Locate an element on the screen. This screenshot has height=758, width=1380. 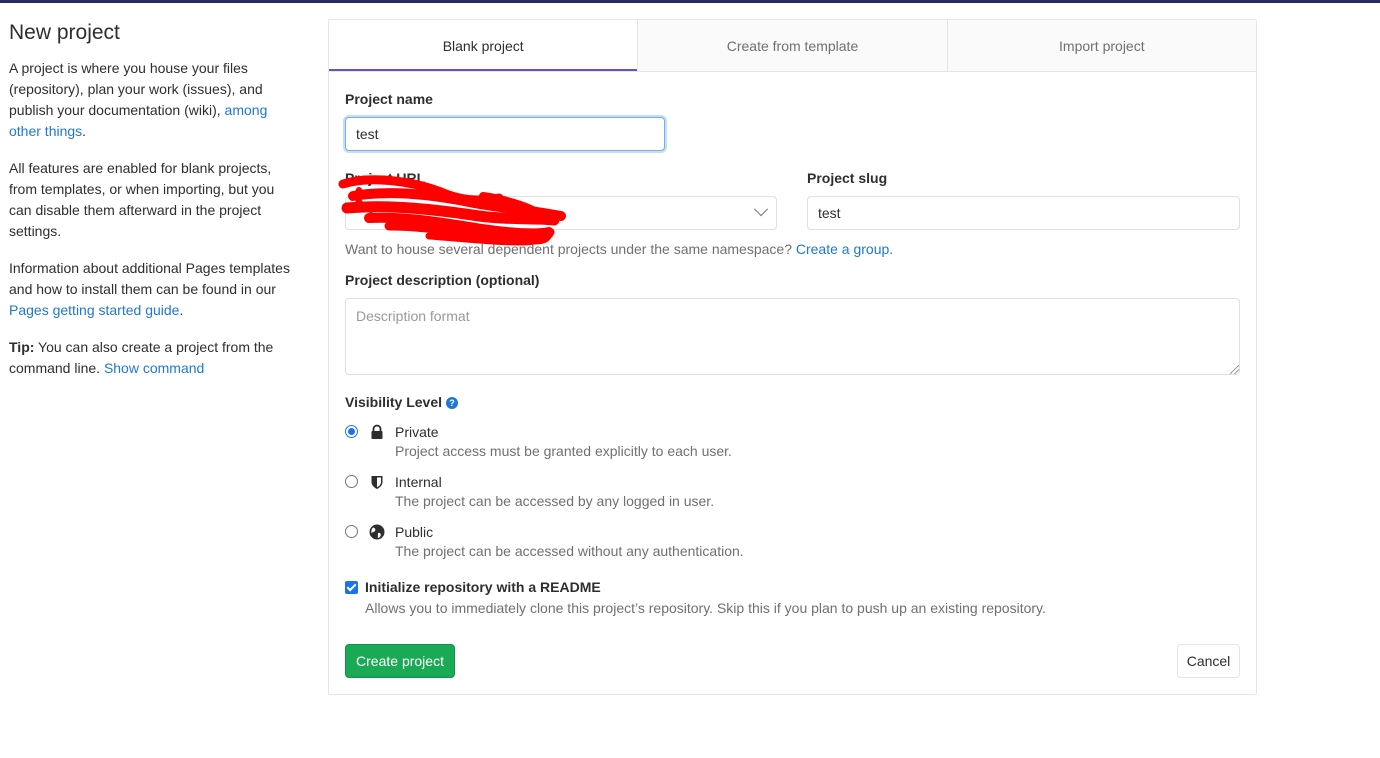
description-label: Project description (optional) is located at coordinates (442, 280).